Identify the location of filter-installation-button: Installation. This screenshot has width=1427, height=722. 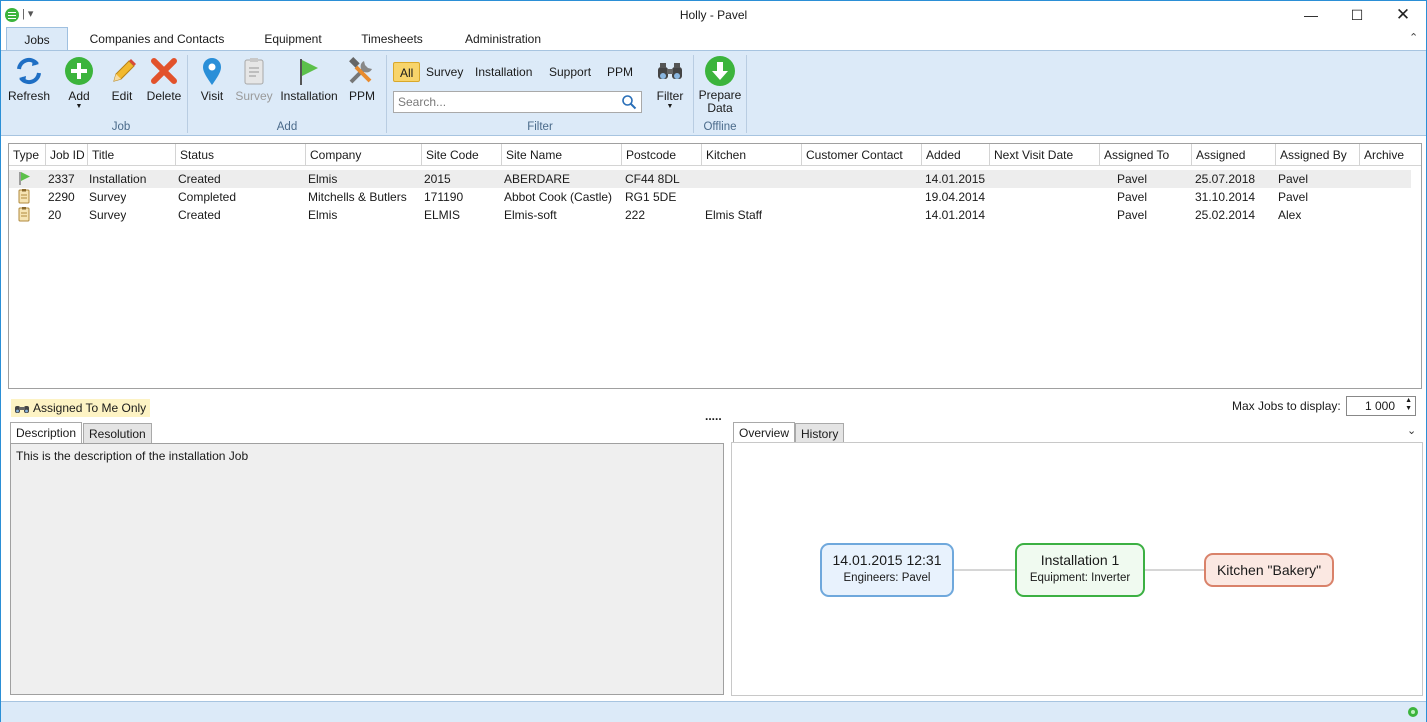
(503, 72).